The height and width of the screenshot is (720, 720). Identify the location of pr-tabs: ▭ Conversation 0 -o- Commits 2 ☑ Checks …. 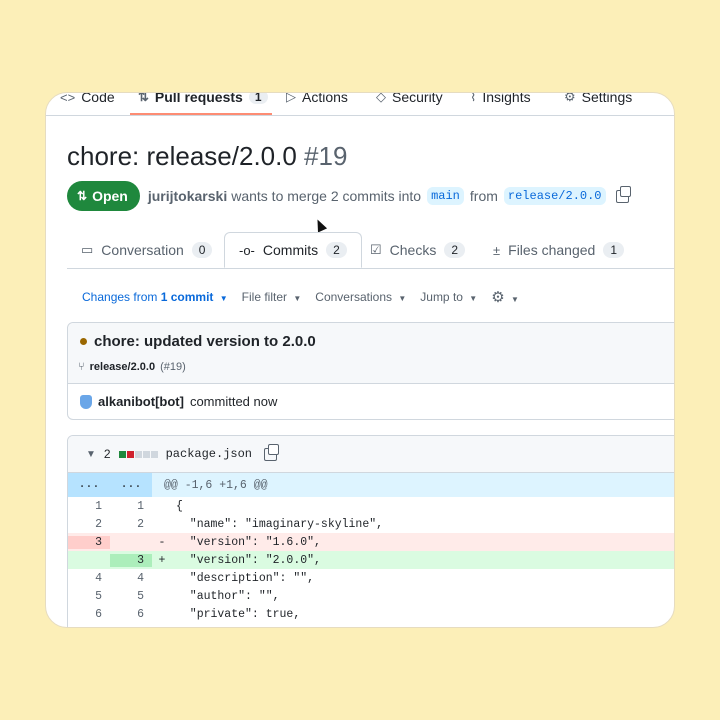
(370, 250).